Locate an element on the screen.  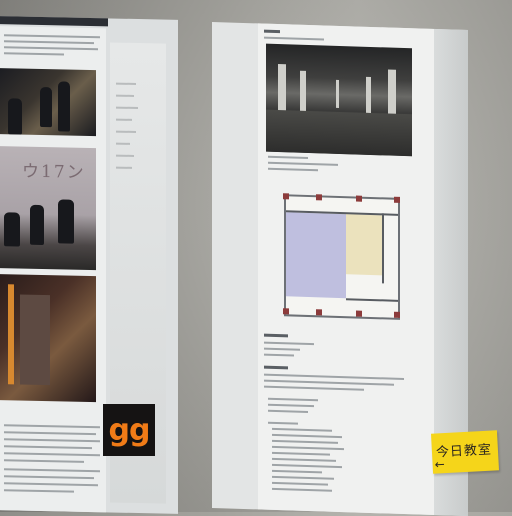
empty-hall-photo is located at coordinates (339, 100).